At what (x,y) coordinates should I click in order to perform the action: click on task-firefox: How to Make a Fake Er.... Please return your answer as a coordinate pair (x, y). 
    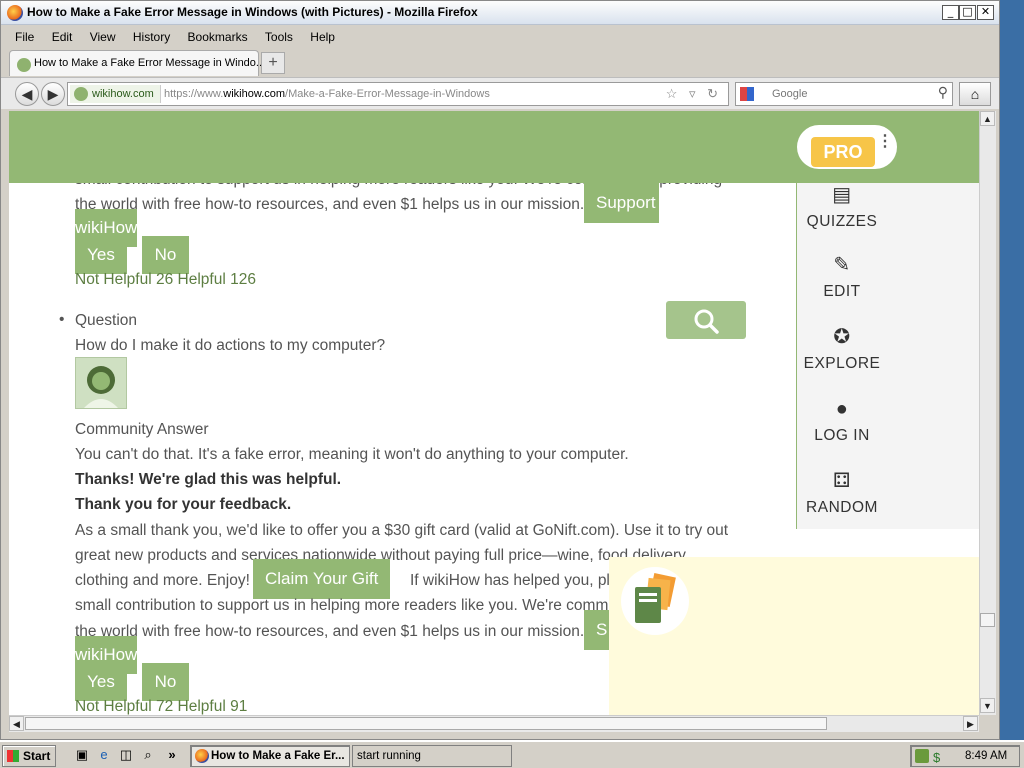
    Looking at the image, I should click on (270, 756).